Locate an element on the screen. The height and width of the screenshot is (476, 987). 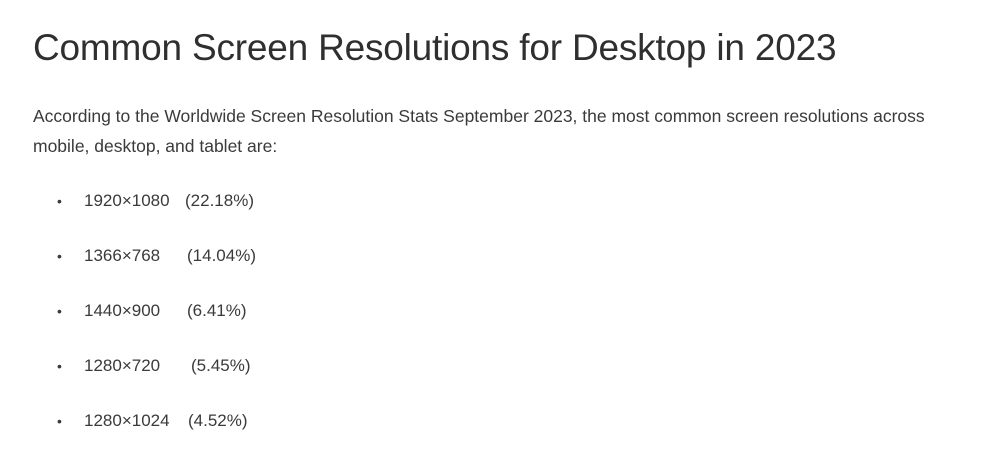
resolution-value: 1280×1024 is located at coordinates (127, 420).